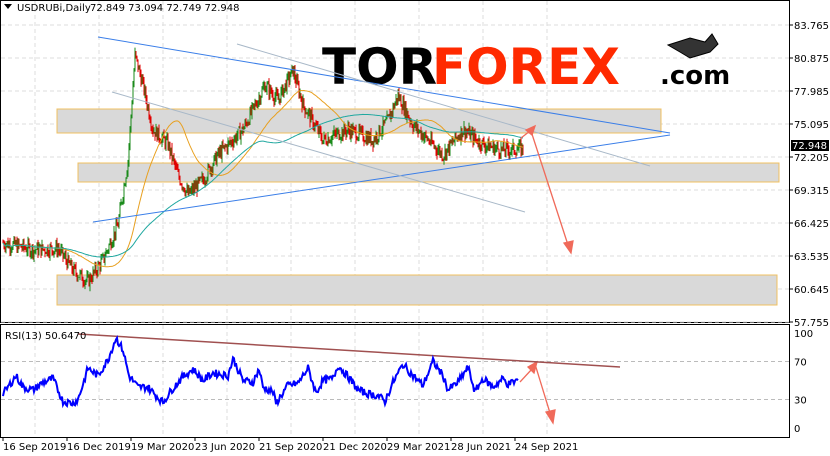 The width and height of the screenshot is (830, 456). Describe the element at coordinates (811, 191) in the screenshot. I see `price-tick-label: 69.315` at that location.